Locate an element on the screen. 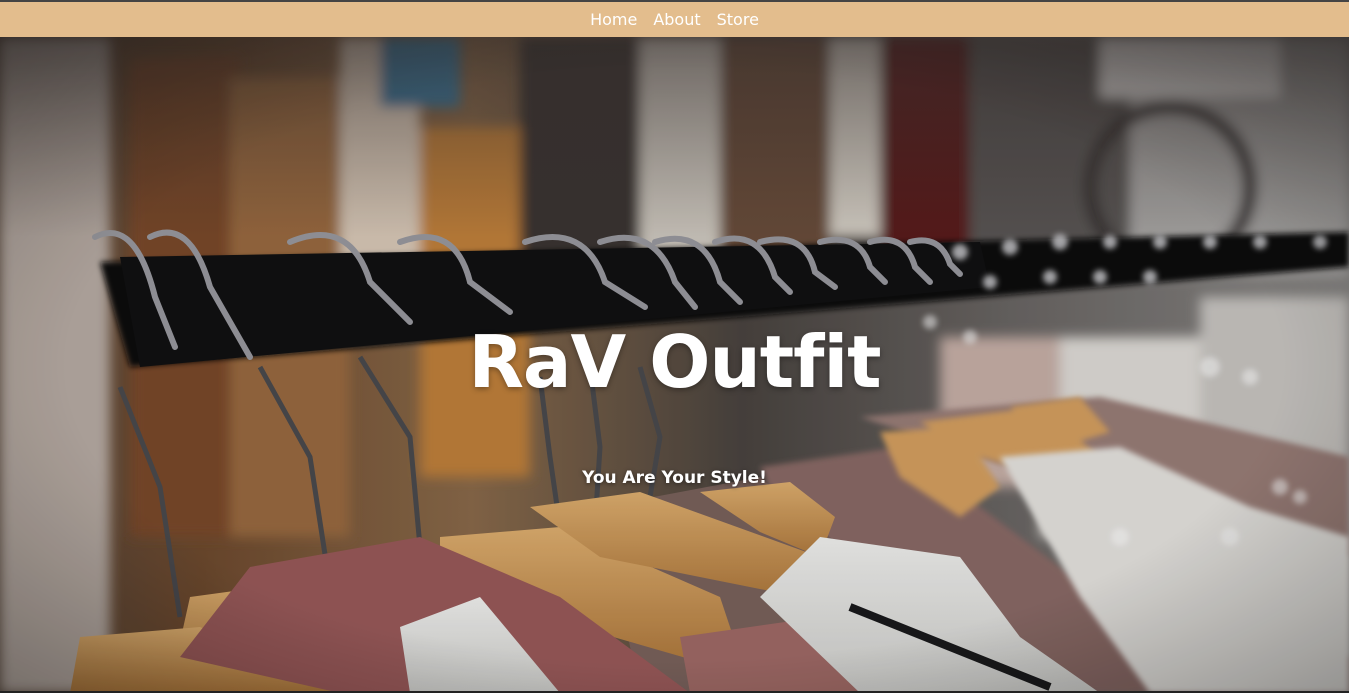  navbar: Home About Store is located at coordinates (674, 19).